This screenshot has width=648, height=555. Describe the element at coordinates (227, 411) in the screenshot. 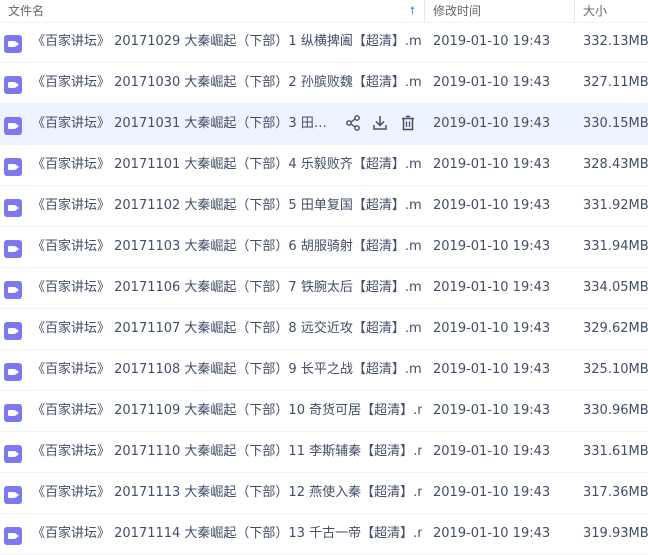

I see `file-name: 《百家讲坛》 20171109 大秦崛起（下部）10 奇货可居【超清】.mp4` at that location.